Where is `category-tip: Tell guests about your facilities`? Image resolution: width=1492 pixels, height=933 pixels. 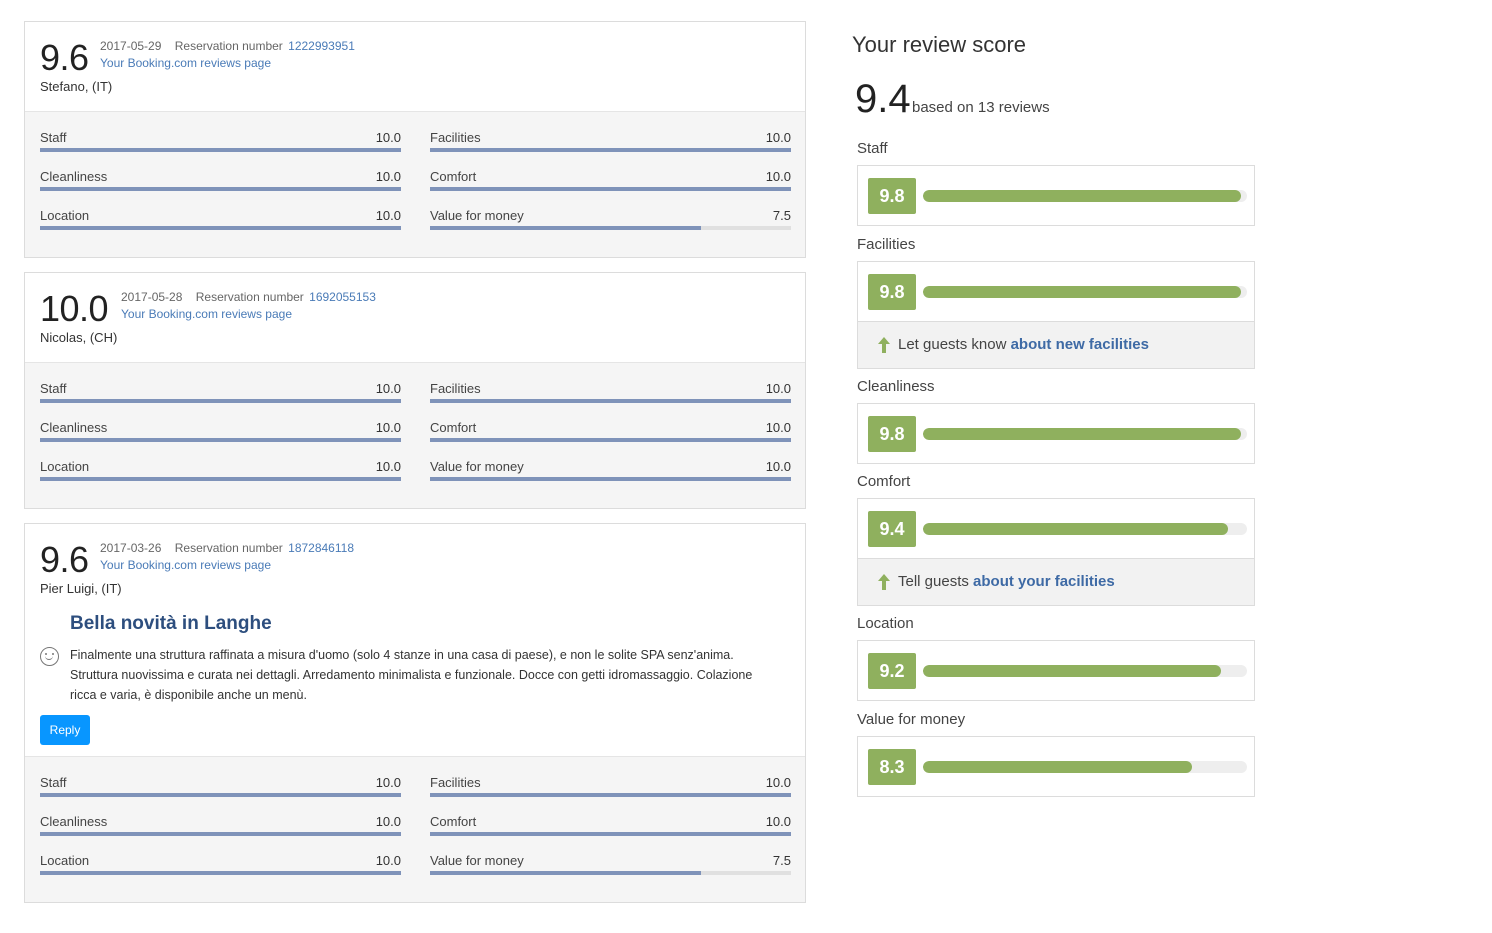
category-tip: Tell guests about your facilities is located at coordinates (1056, 581).